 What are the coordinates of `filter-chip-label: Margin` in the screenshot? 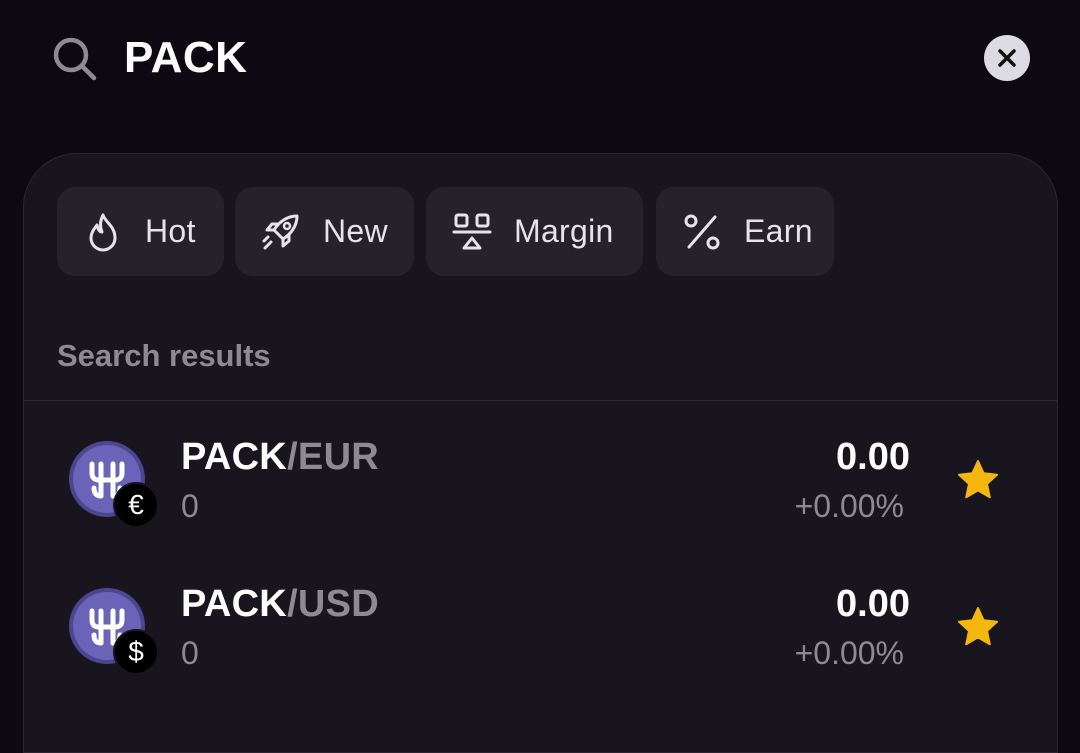 It's located at (564, 231).